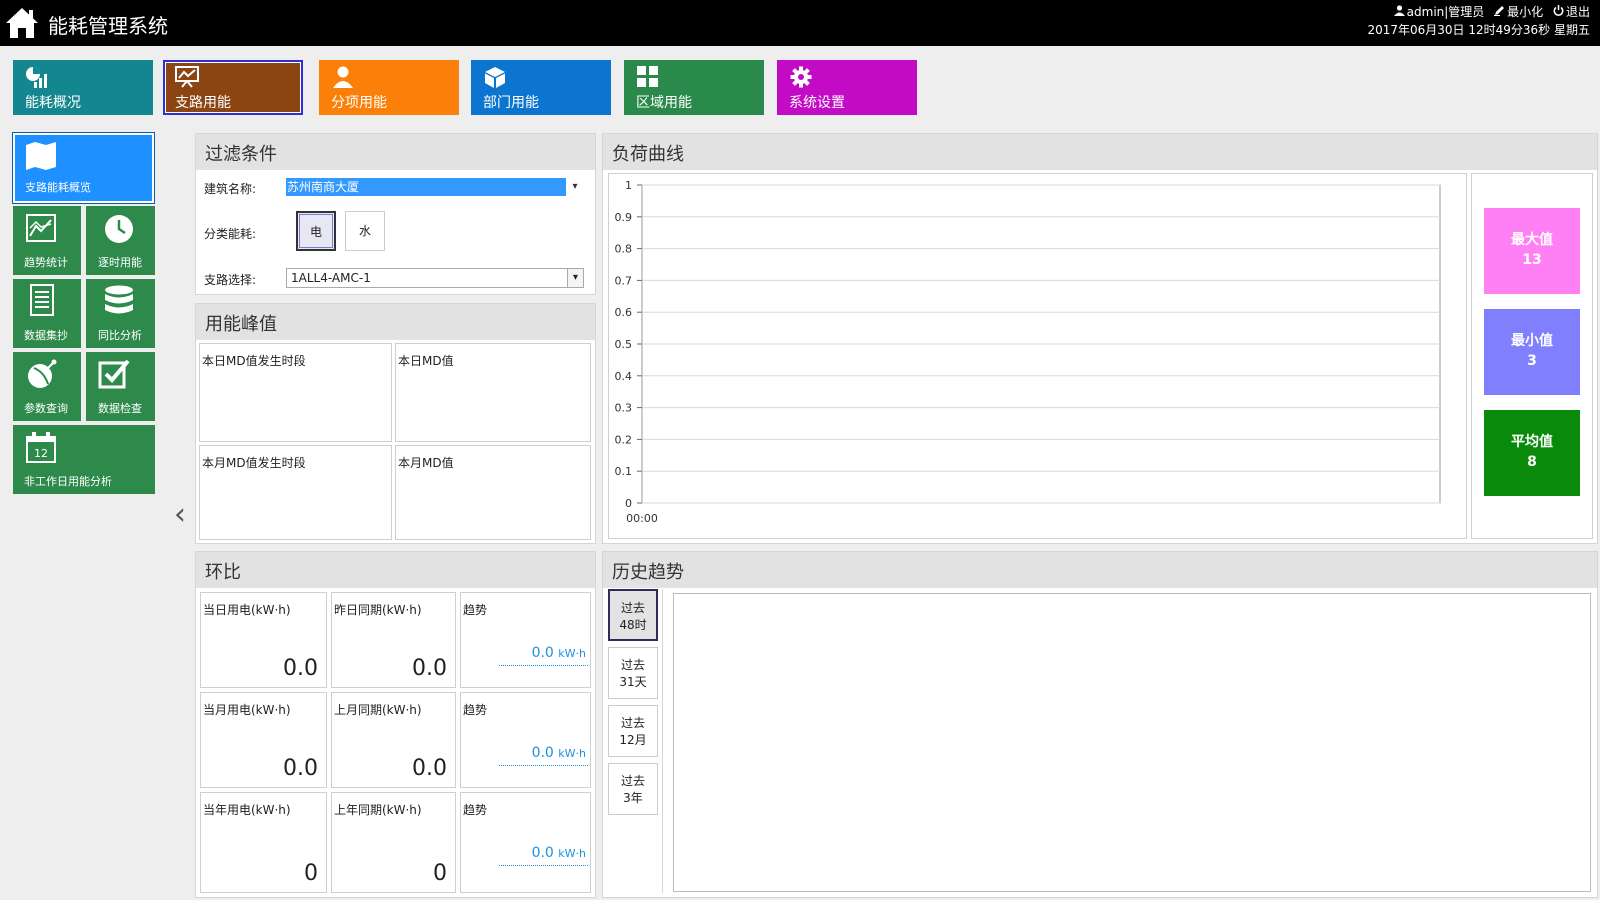 This screenshot has height=900, width=1600. What do you see at coordinates (254, 463) in the screenshot?
I see `peak-cell-label: 本月MD值发生时段` at bounding box center [254, 463].